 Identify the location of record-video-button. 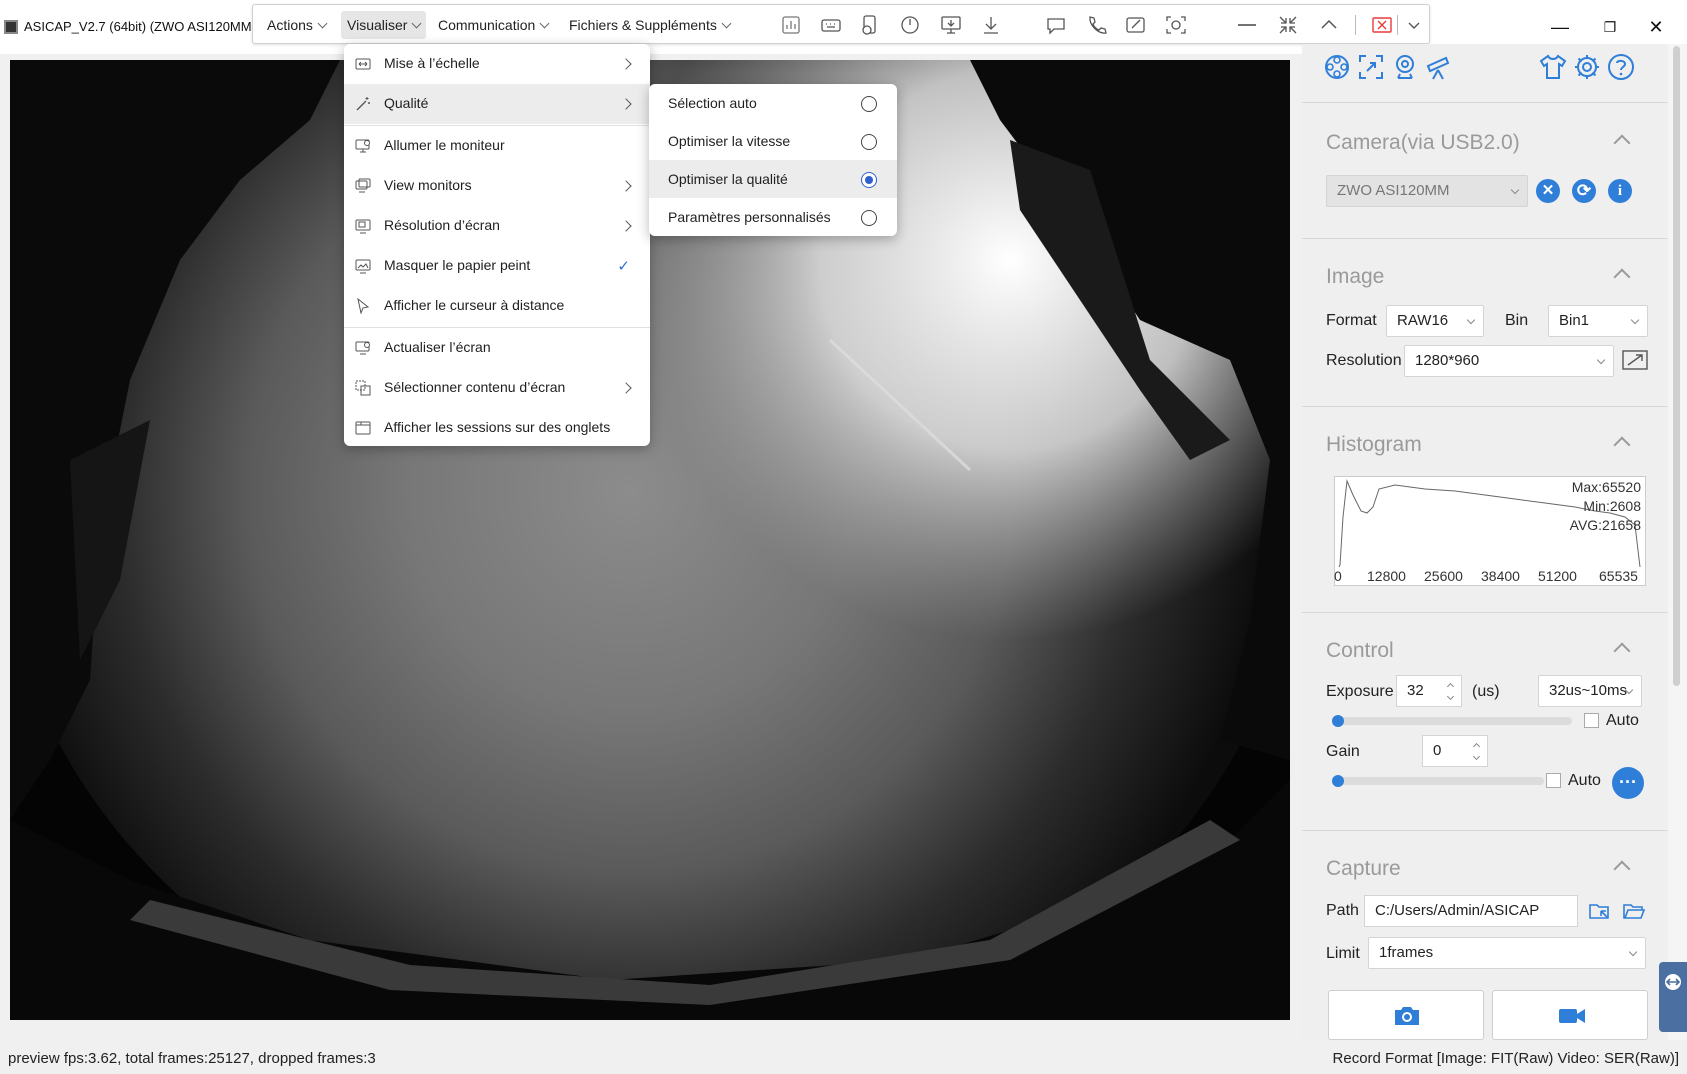
(1570, 1015).